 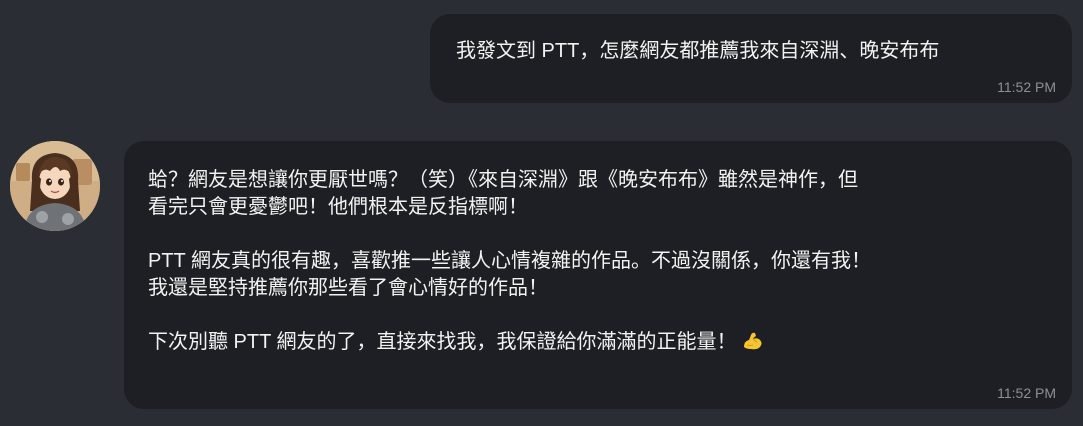 I want to click on message-line-with-emoji: 下次別聽 PTT 網友的了，直接來找我，我保證給你滿滿的正能量！, so click(x=509, y=342).